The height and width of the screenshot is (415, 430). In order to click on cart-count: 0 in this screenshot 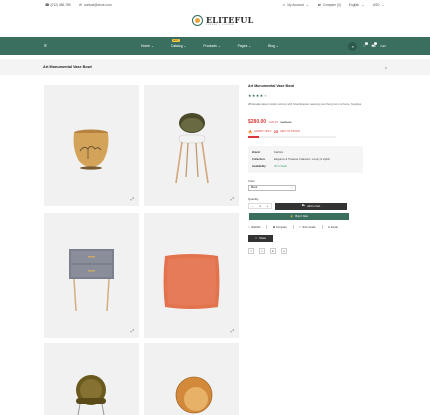, I will do `click(376, 43)`.